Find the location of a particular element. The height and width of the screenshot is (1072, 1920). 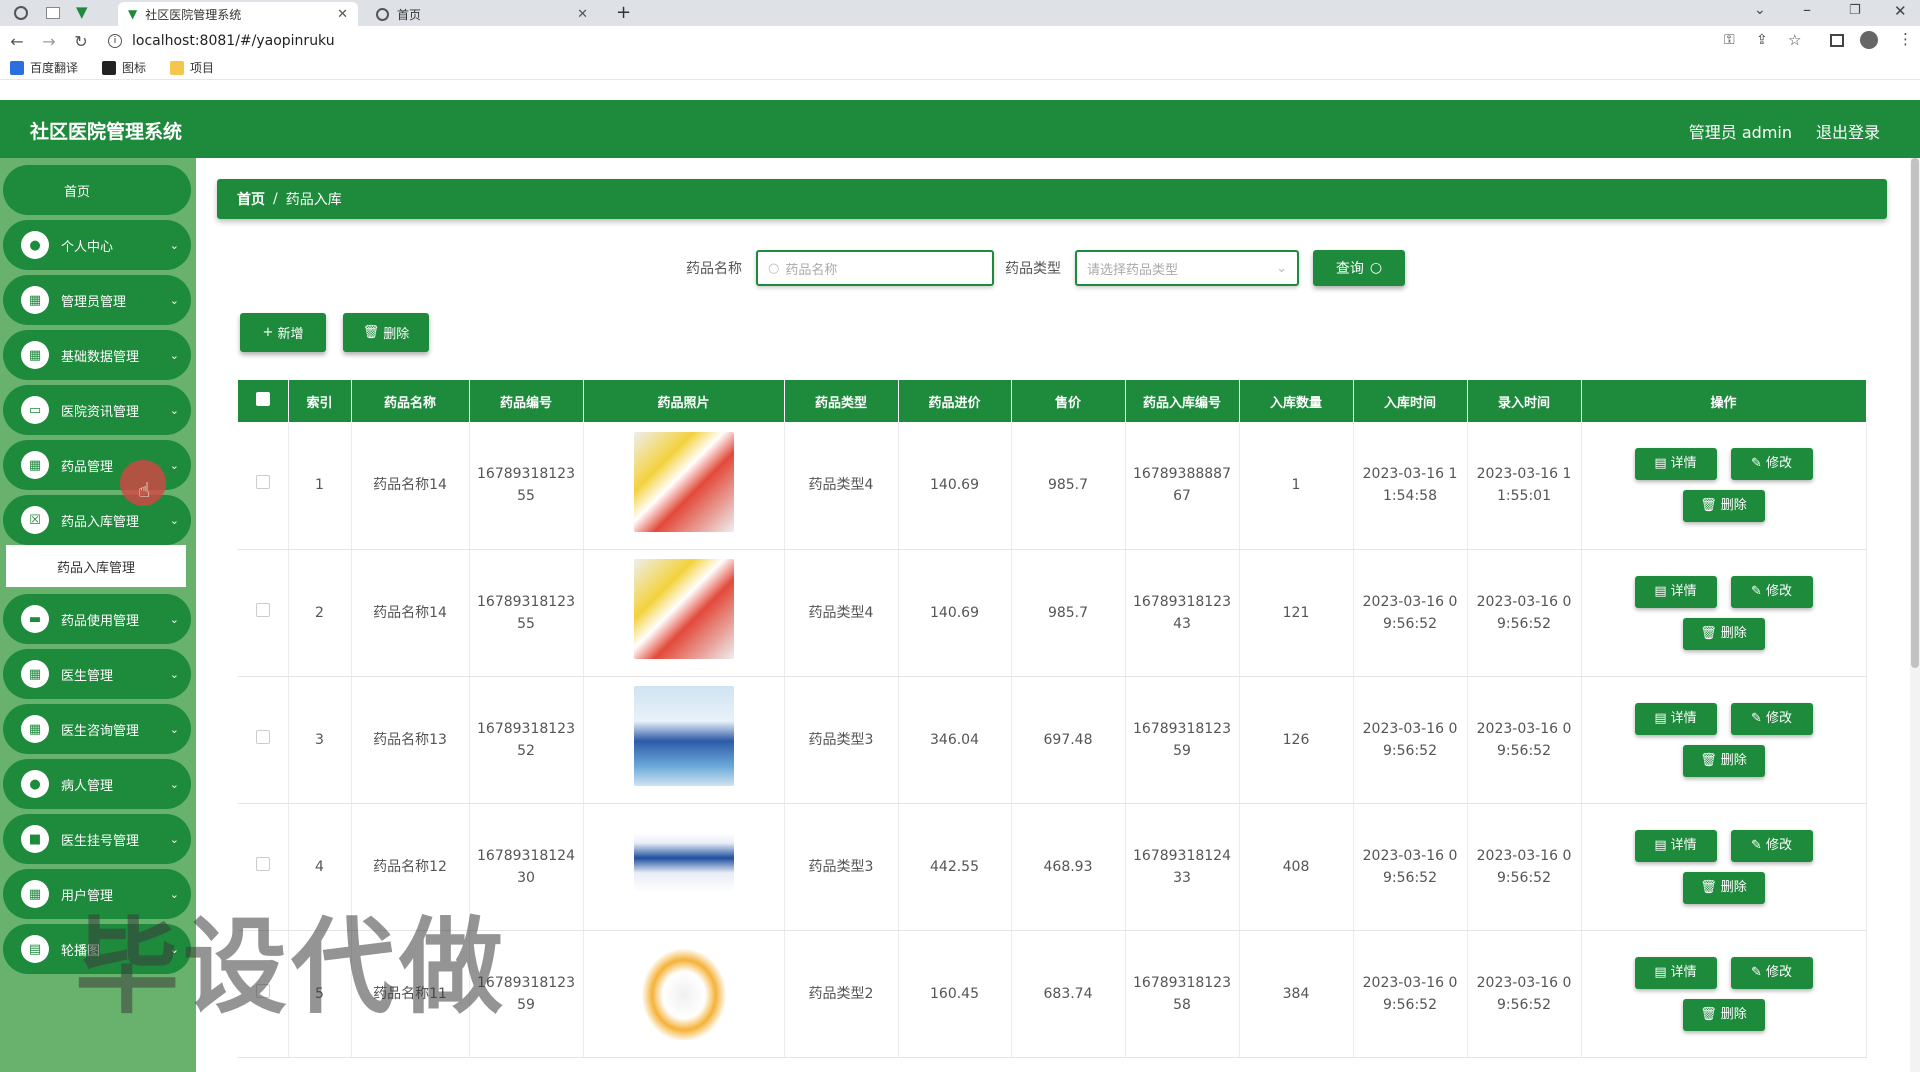

cell-type: 药品类型3 is located at coordinates (841, 740).